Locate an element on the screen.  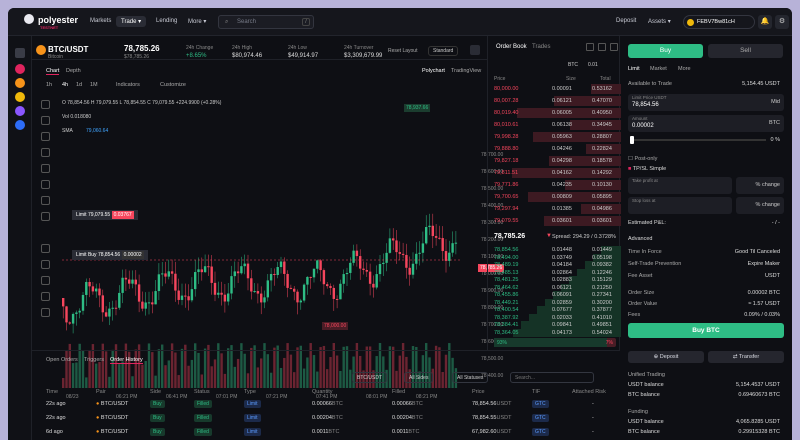
open-order-line-label: Limit 79,079.55 0.03767 is located at coordinates (105, 215).